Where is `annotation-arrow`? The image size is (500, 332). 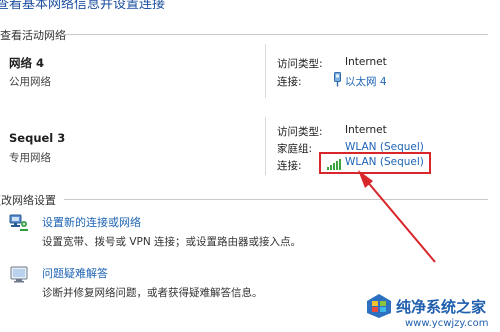 annotation-arrow is located at coordinates (397, 216).